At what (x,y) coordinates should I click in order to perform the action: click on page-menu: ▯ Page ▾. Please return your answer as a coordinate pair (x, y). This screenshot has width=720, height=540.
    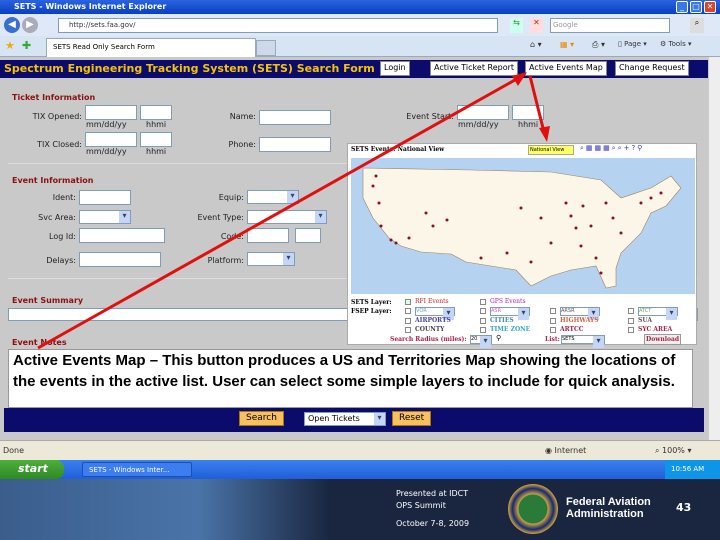
    Looking at the image, I should click on (632, 44).